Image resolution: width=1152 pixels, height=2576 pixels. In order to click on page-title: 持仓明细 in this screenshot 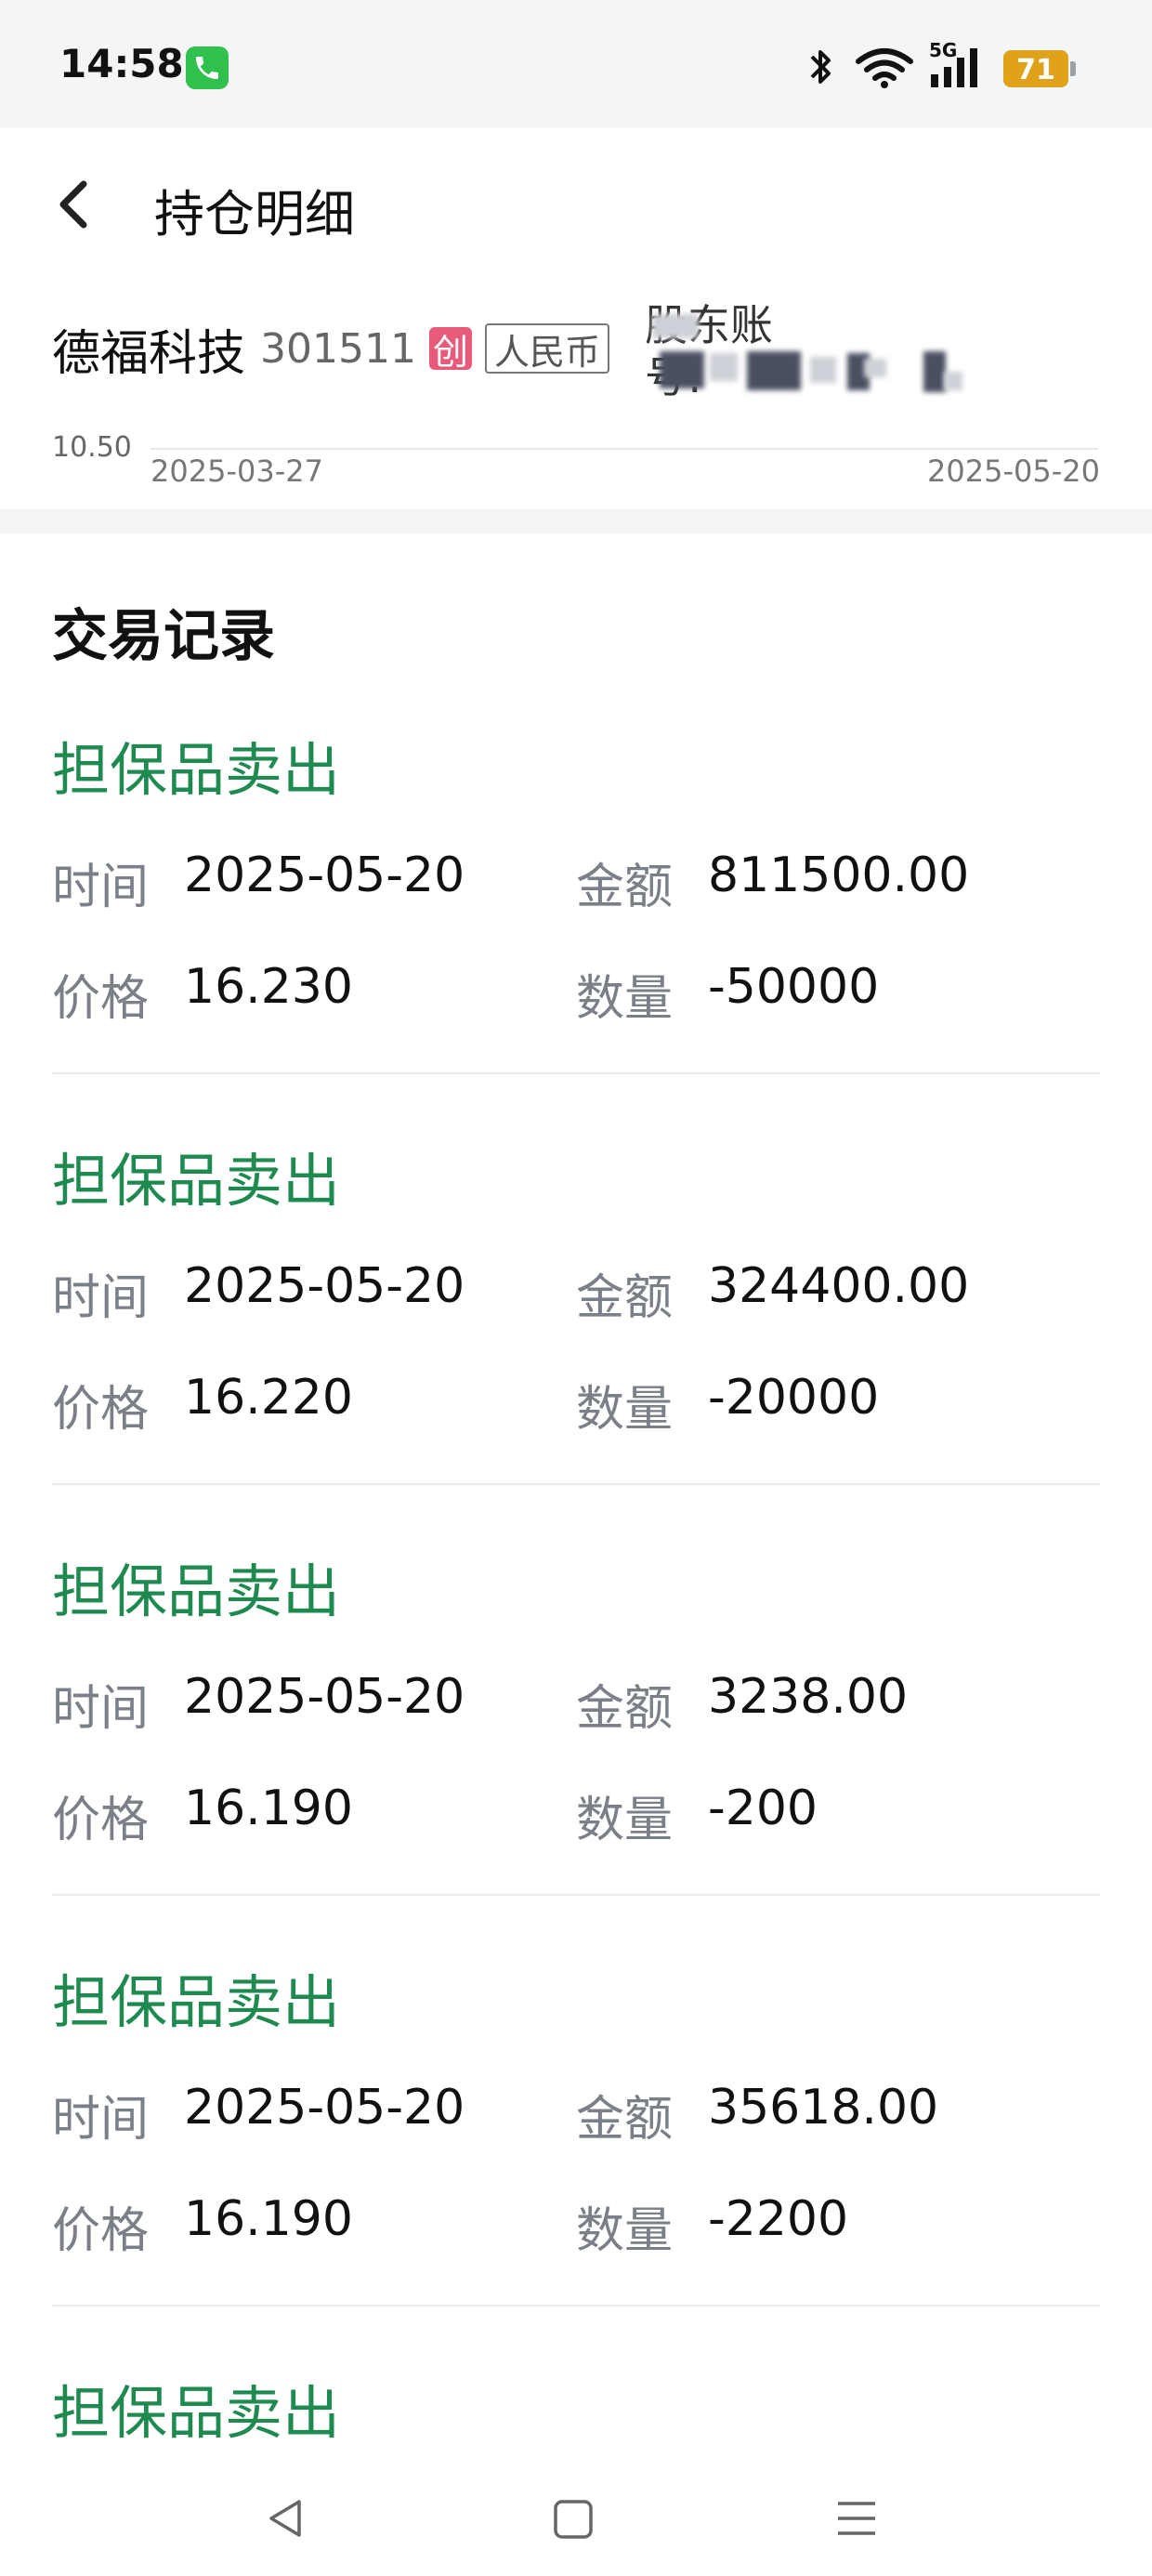, I will do `click(255, 214)`.